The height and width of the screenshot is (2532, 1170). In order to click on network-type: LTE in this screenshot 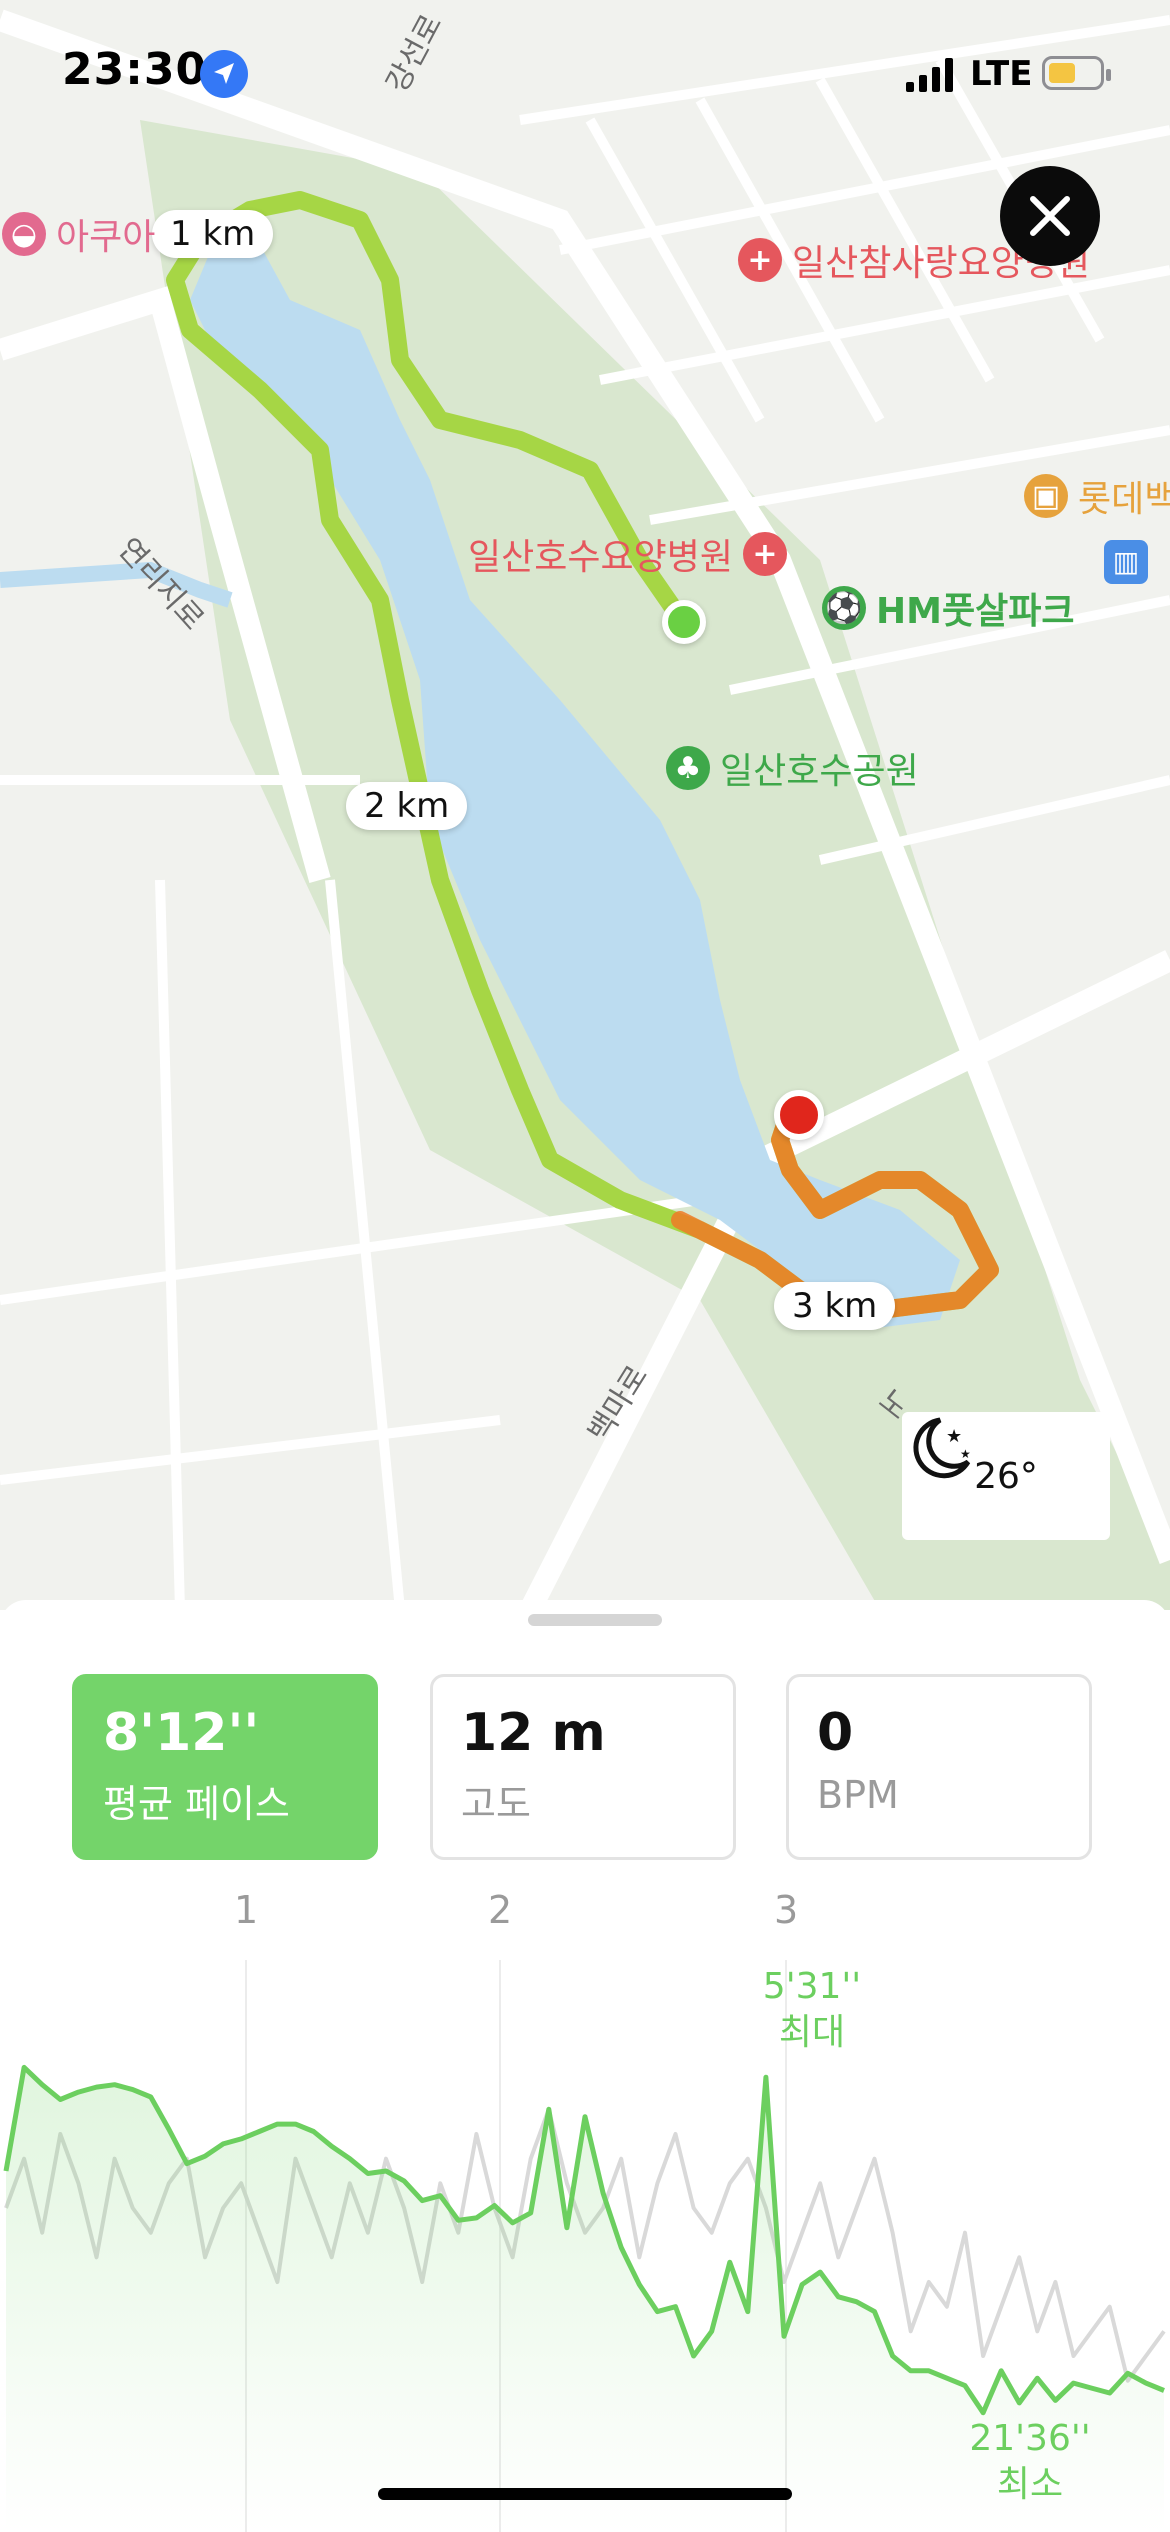, I will do `click(1001, 74)`.